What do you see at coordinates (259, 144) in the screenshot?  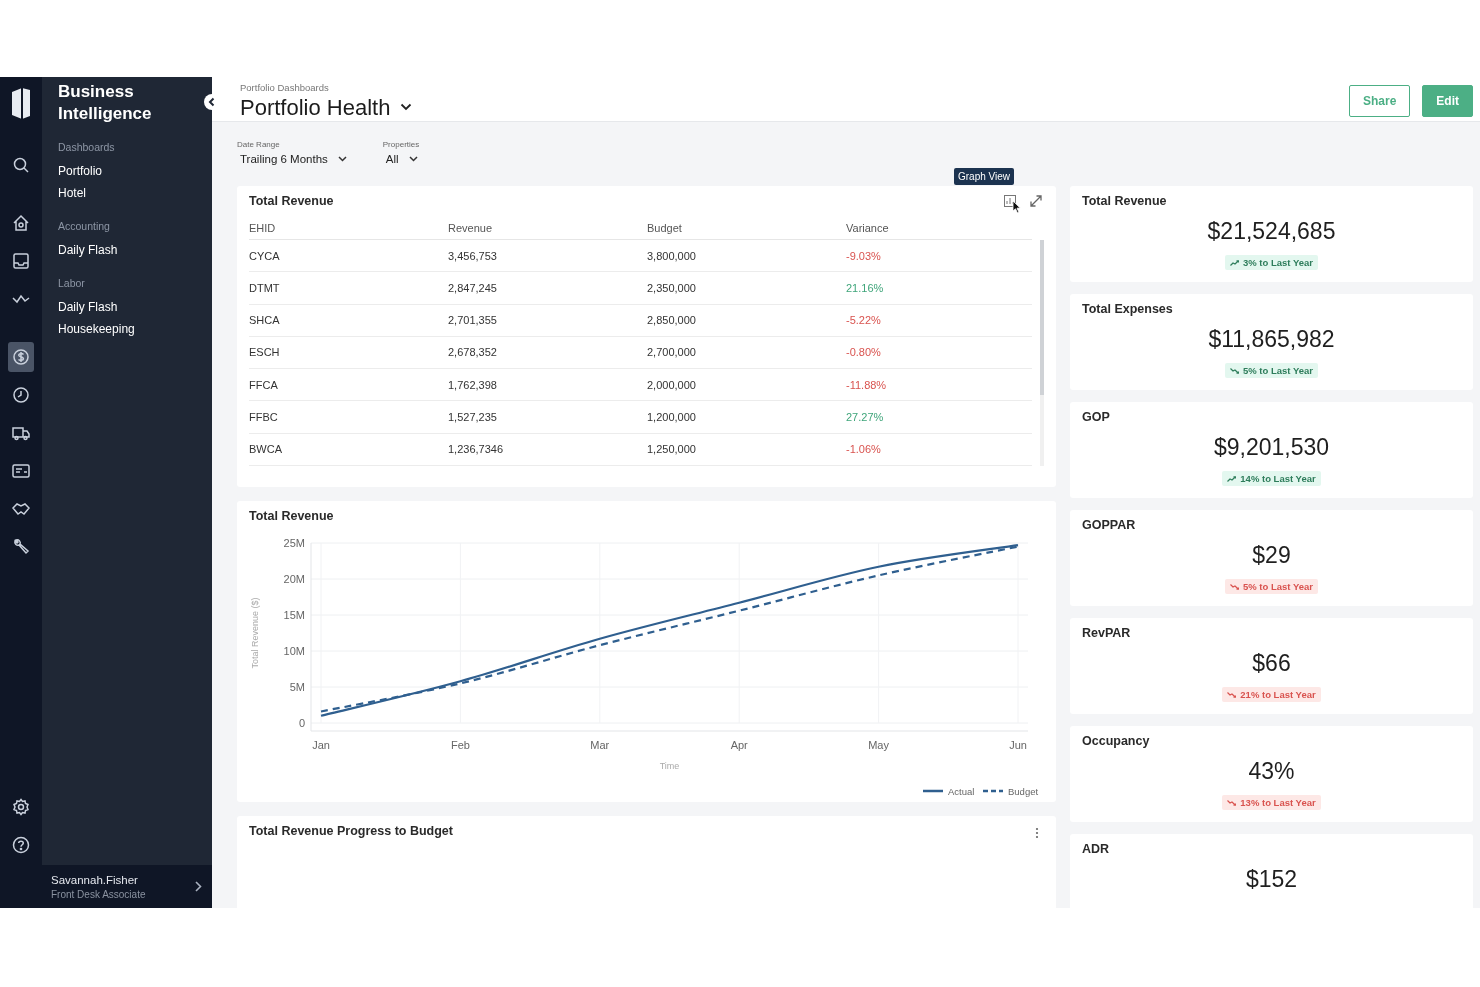 I see `filter-label: Date Range` at bounding box center [259, 144].